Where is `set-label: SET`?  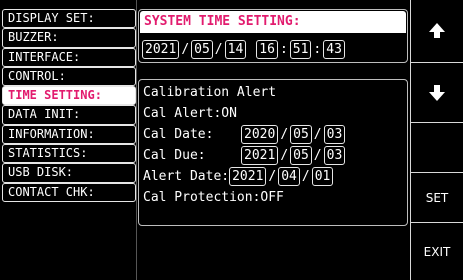
set-label: SET is located at coordinates (437, 197).